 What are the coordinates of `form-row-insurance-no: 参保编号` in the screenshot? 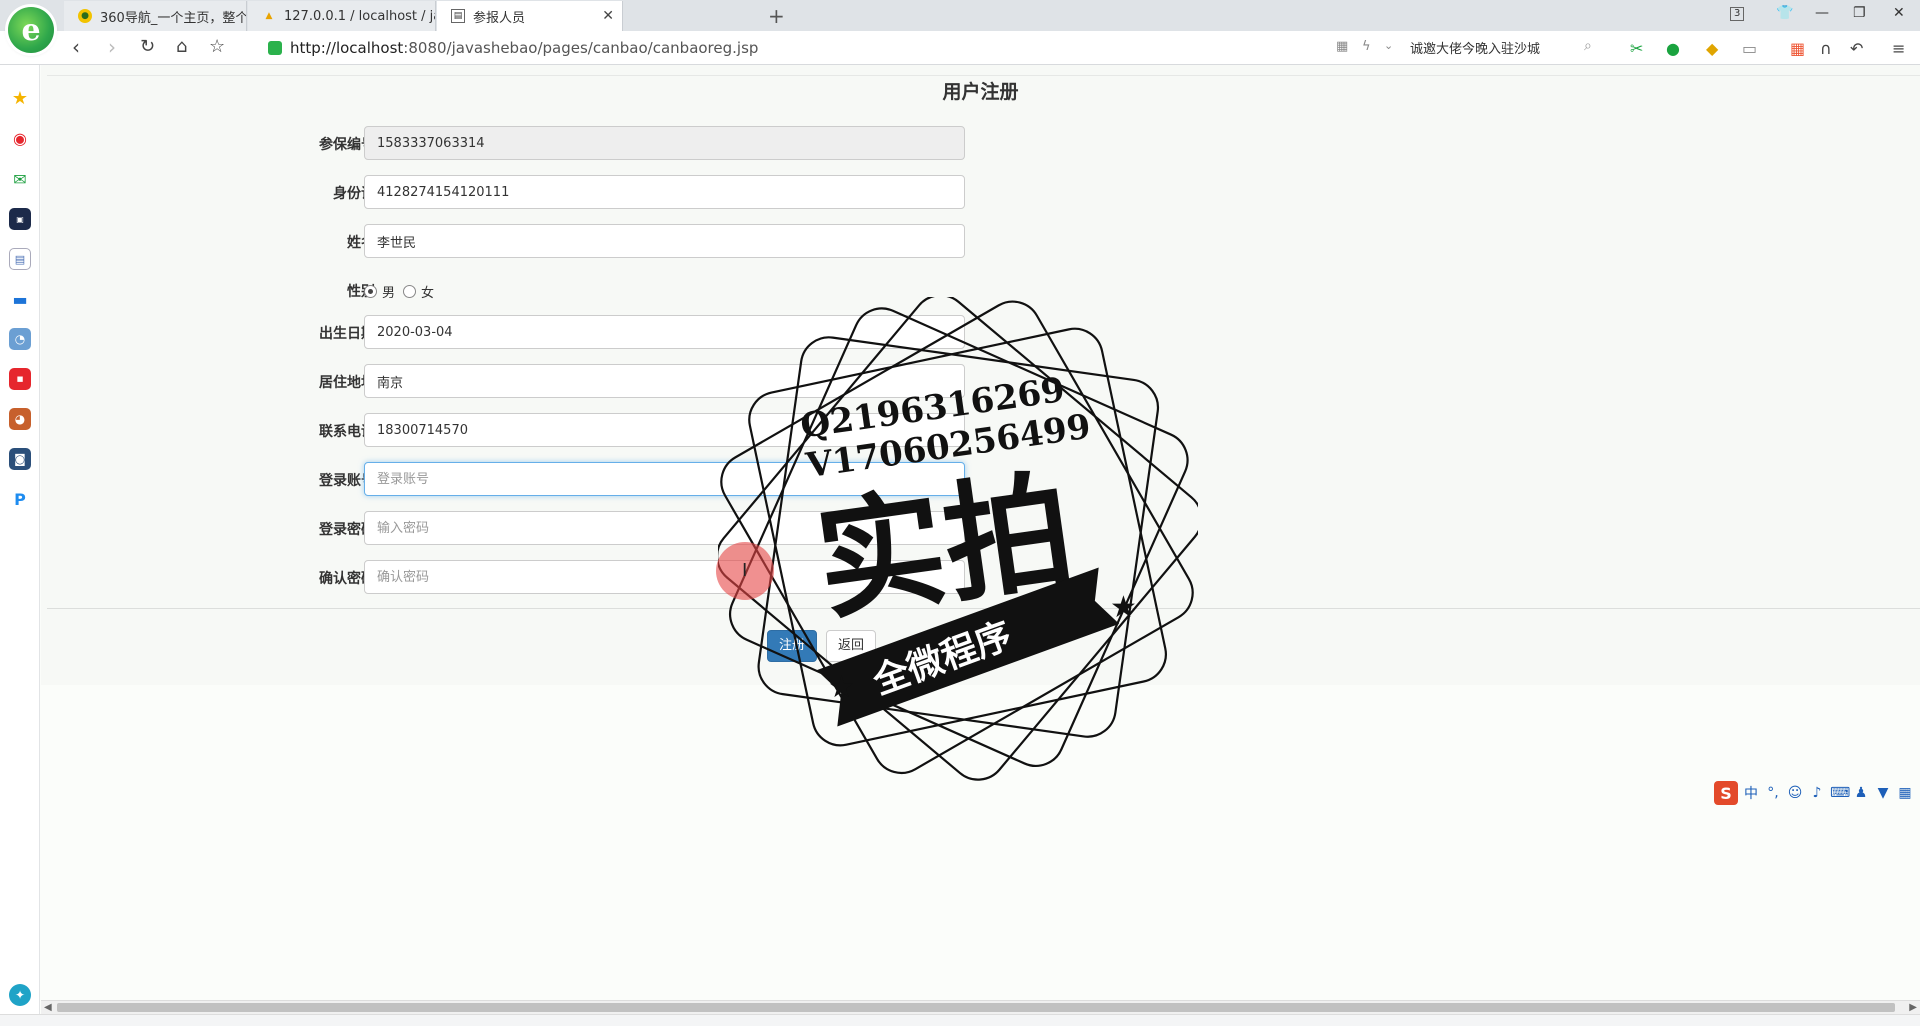 It's located at (541, 143).